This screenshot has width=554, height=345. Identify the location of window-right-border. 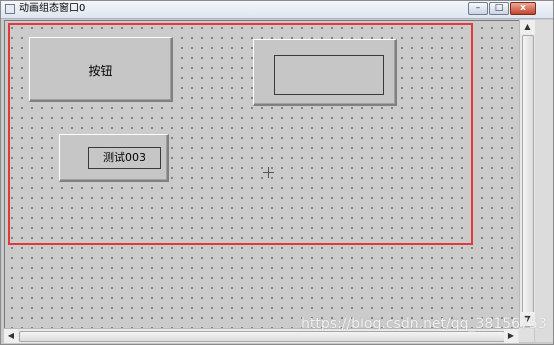
(544, 181).